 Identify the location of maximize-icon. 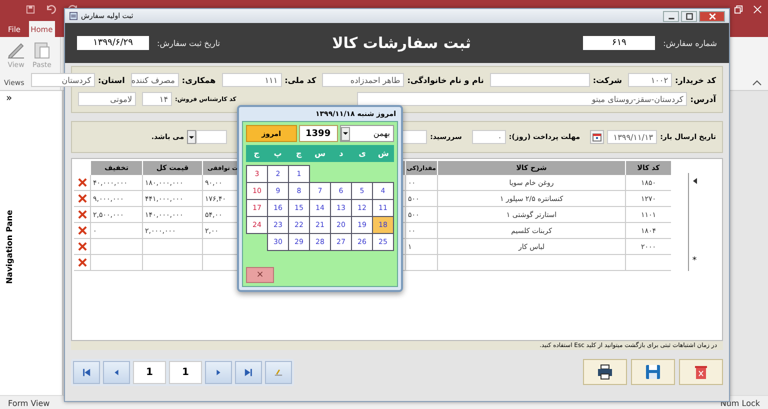
(689, 16).